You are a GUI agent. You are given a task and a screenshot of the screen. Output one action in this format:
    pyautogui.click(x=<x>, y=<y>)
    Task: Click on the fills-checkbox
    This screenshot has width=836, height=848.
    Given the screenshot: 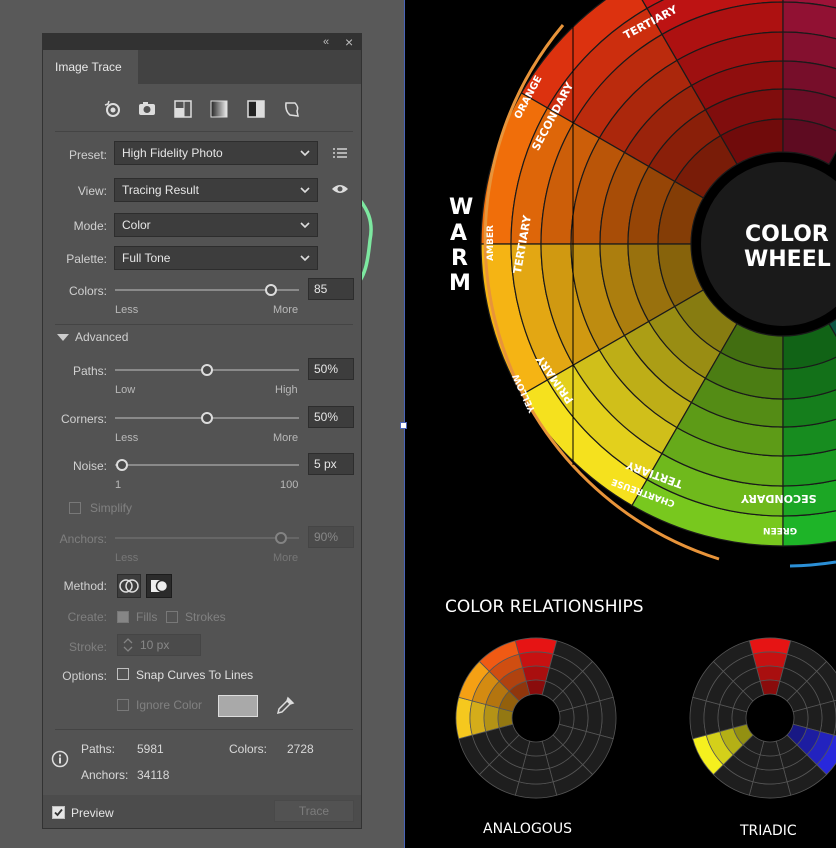 What is the action you would take?
    pyautogui.click(x=123, y=617)
    